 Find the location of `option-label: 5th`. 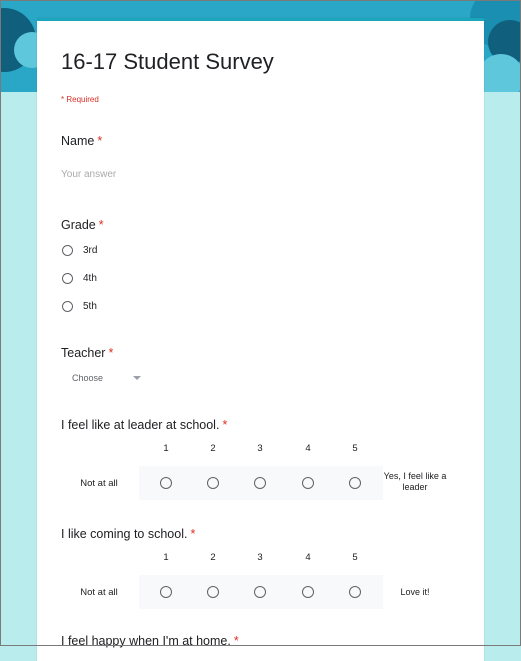

option-label: 5th is located at coordinates (90, 306).